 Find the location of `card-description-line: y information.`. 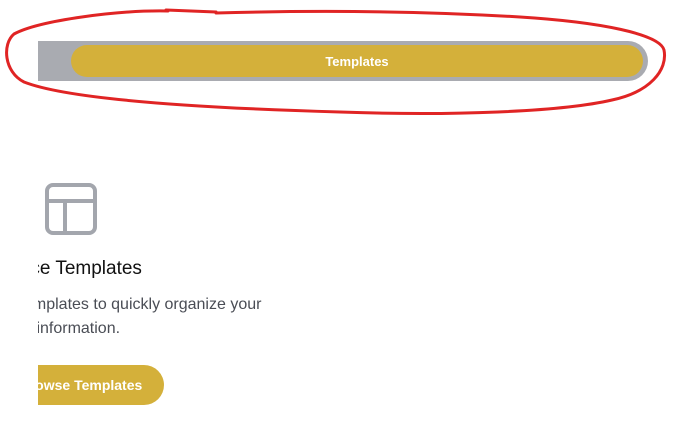

card-description-line: y information. is located at coordinates (79, 328).